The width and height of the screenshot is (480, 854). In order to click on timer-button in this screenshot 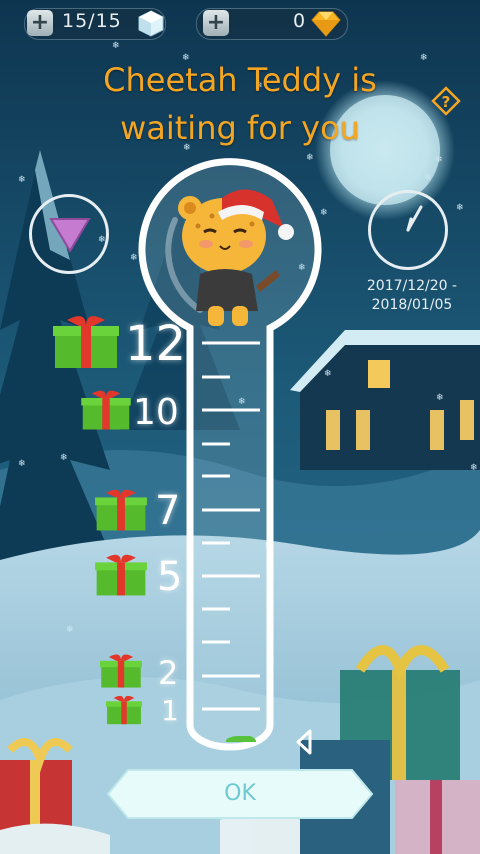, I will do `click(408, 230)`.